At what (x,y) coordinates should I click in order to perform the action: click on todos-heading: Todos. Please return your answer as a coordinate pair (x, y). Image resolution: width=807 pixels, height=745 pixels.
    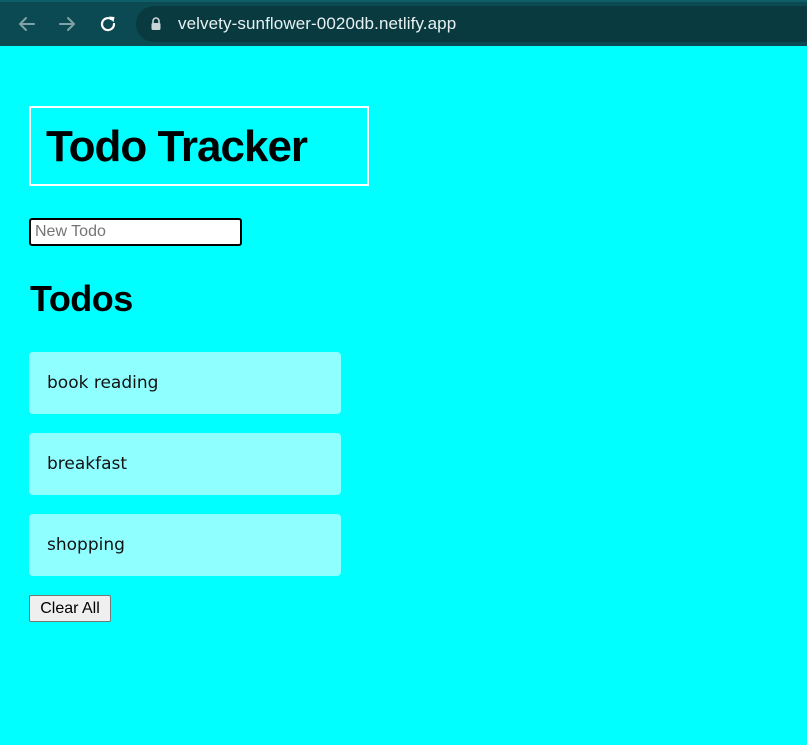
    Looking at the image, I should click on (81, 298).